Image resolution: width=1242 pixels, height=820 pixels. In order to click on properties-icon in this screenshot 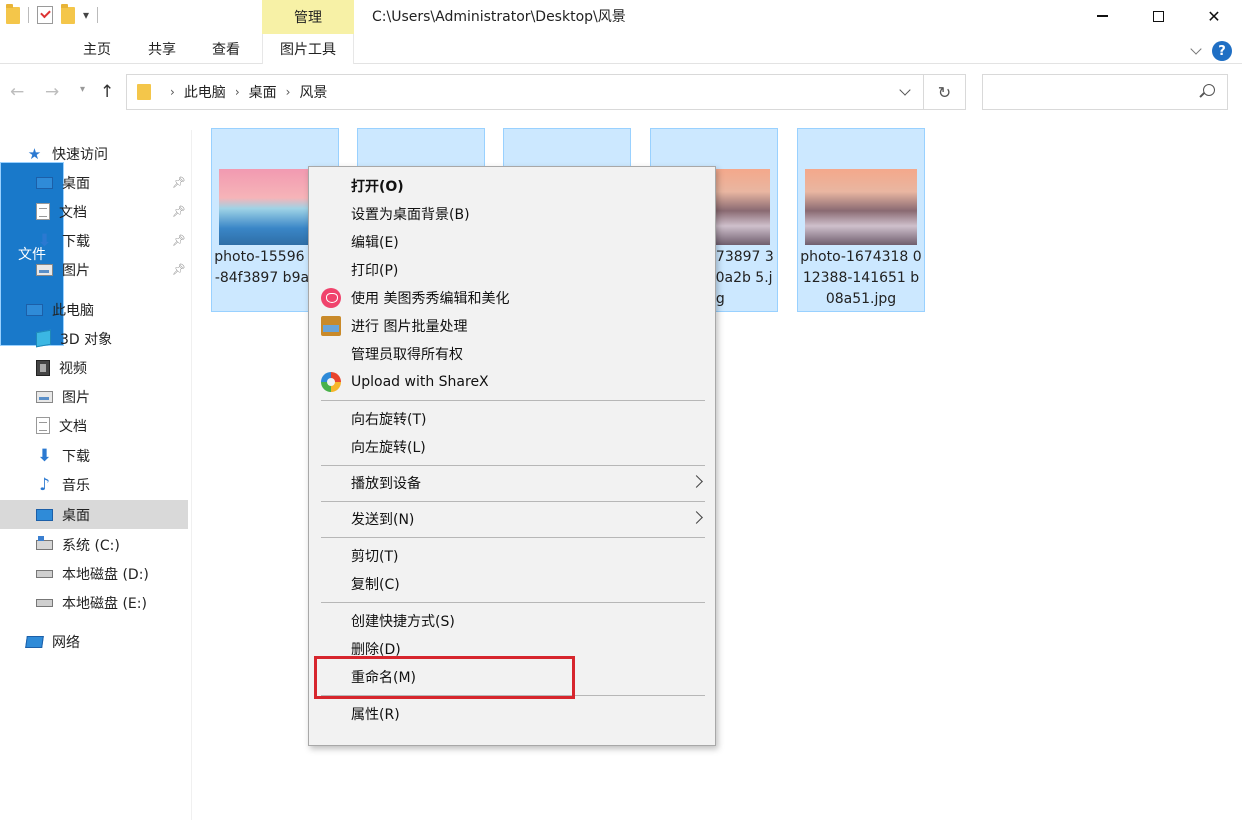, I will do `click(45, 15)`.